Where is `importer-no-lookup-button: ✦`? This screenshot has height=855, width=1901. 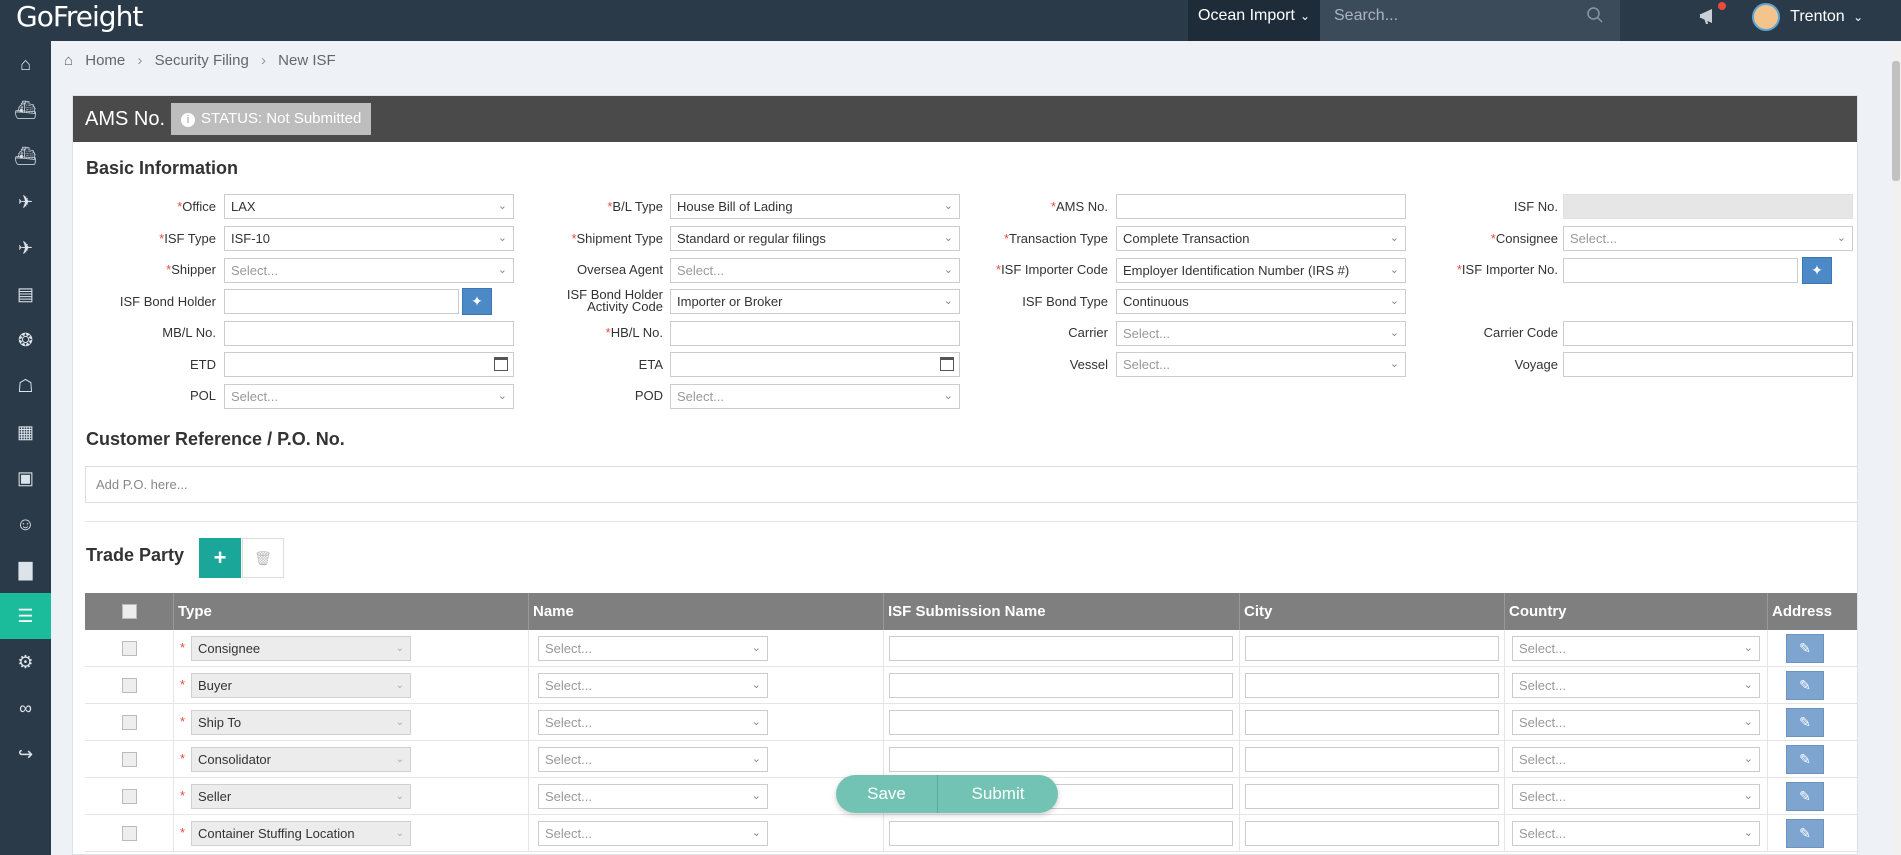
importer-no-lookup-button: ✦ is located at coordinates (1817, 270).